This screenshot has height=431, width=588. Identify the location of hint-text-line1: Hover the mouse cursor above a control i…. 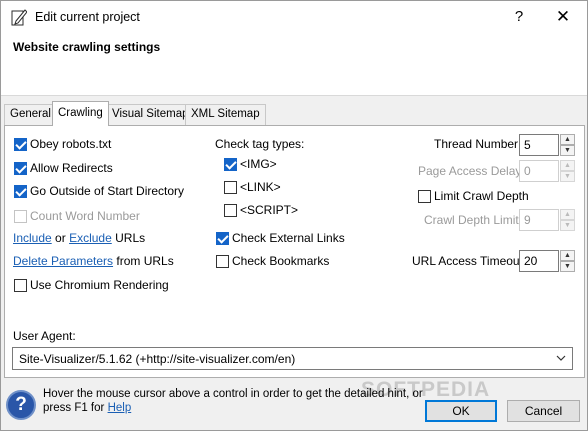
(233, 394).